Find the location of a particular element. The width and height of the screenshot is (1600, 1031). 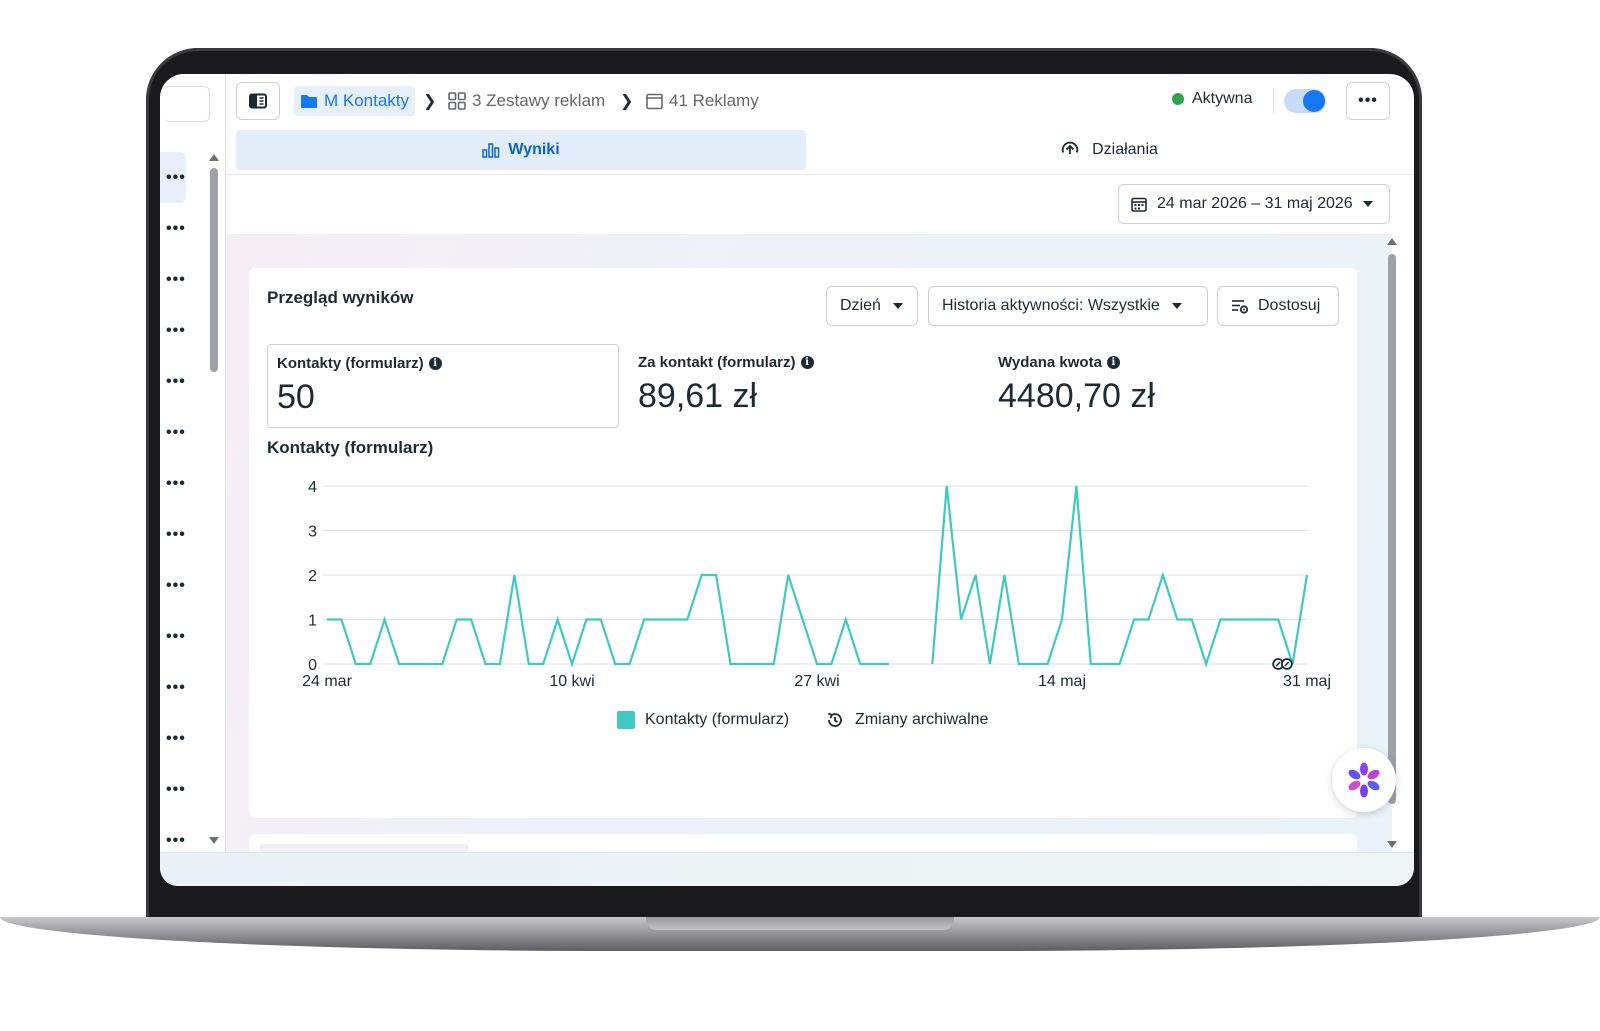

granularity-label: Dzień is located at coordinates (860, 305).